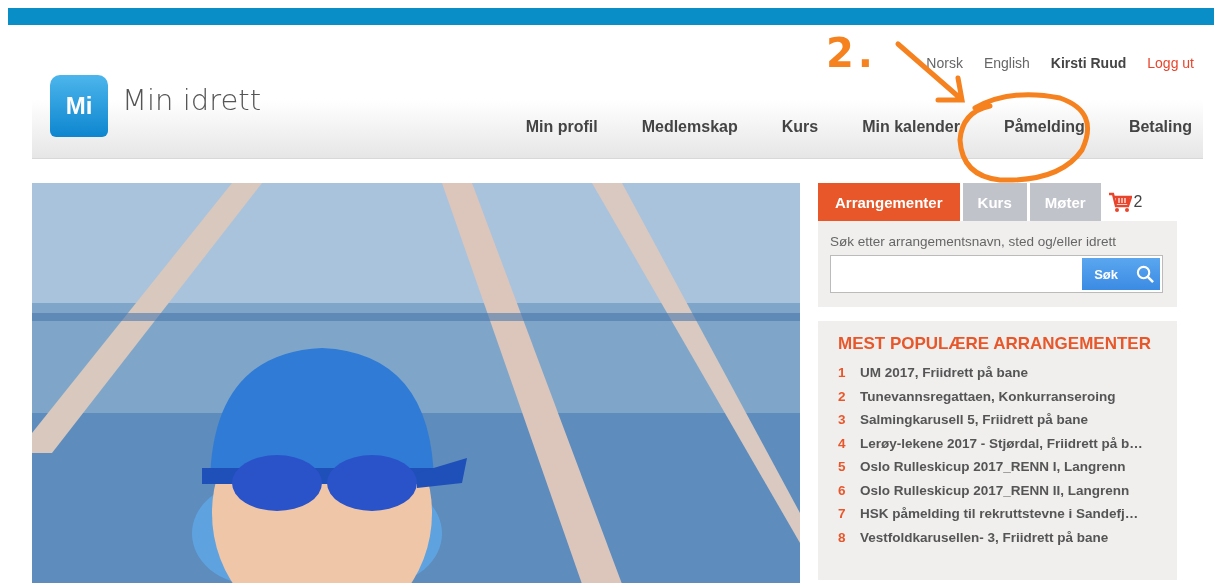 Image resolution: width=1214 pixels, height=583 pixels. Describe the element at coordinates (842, 467) in the screenshot. I see `rank-number: 5` at that location.